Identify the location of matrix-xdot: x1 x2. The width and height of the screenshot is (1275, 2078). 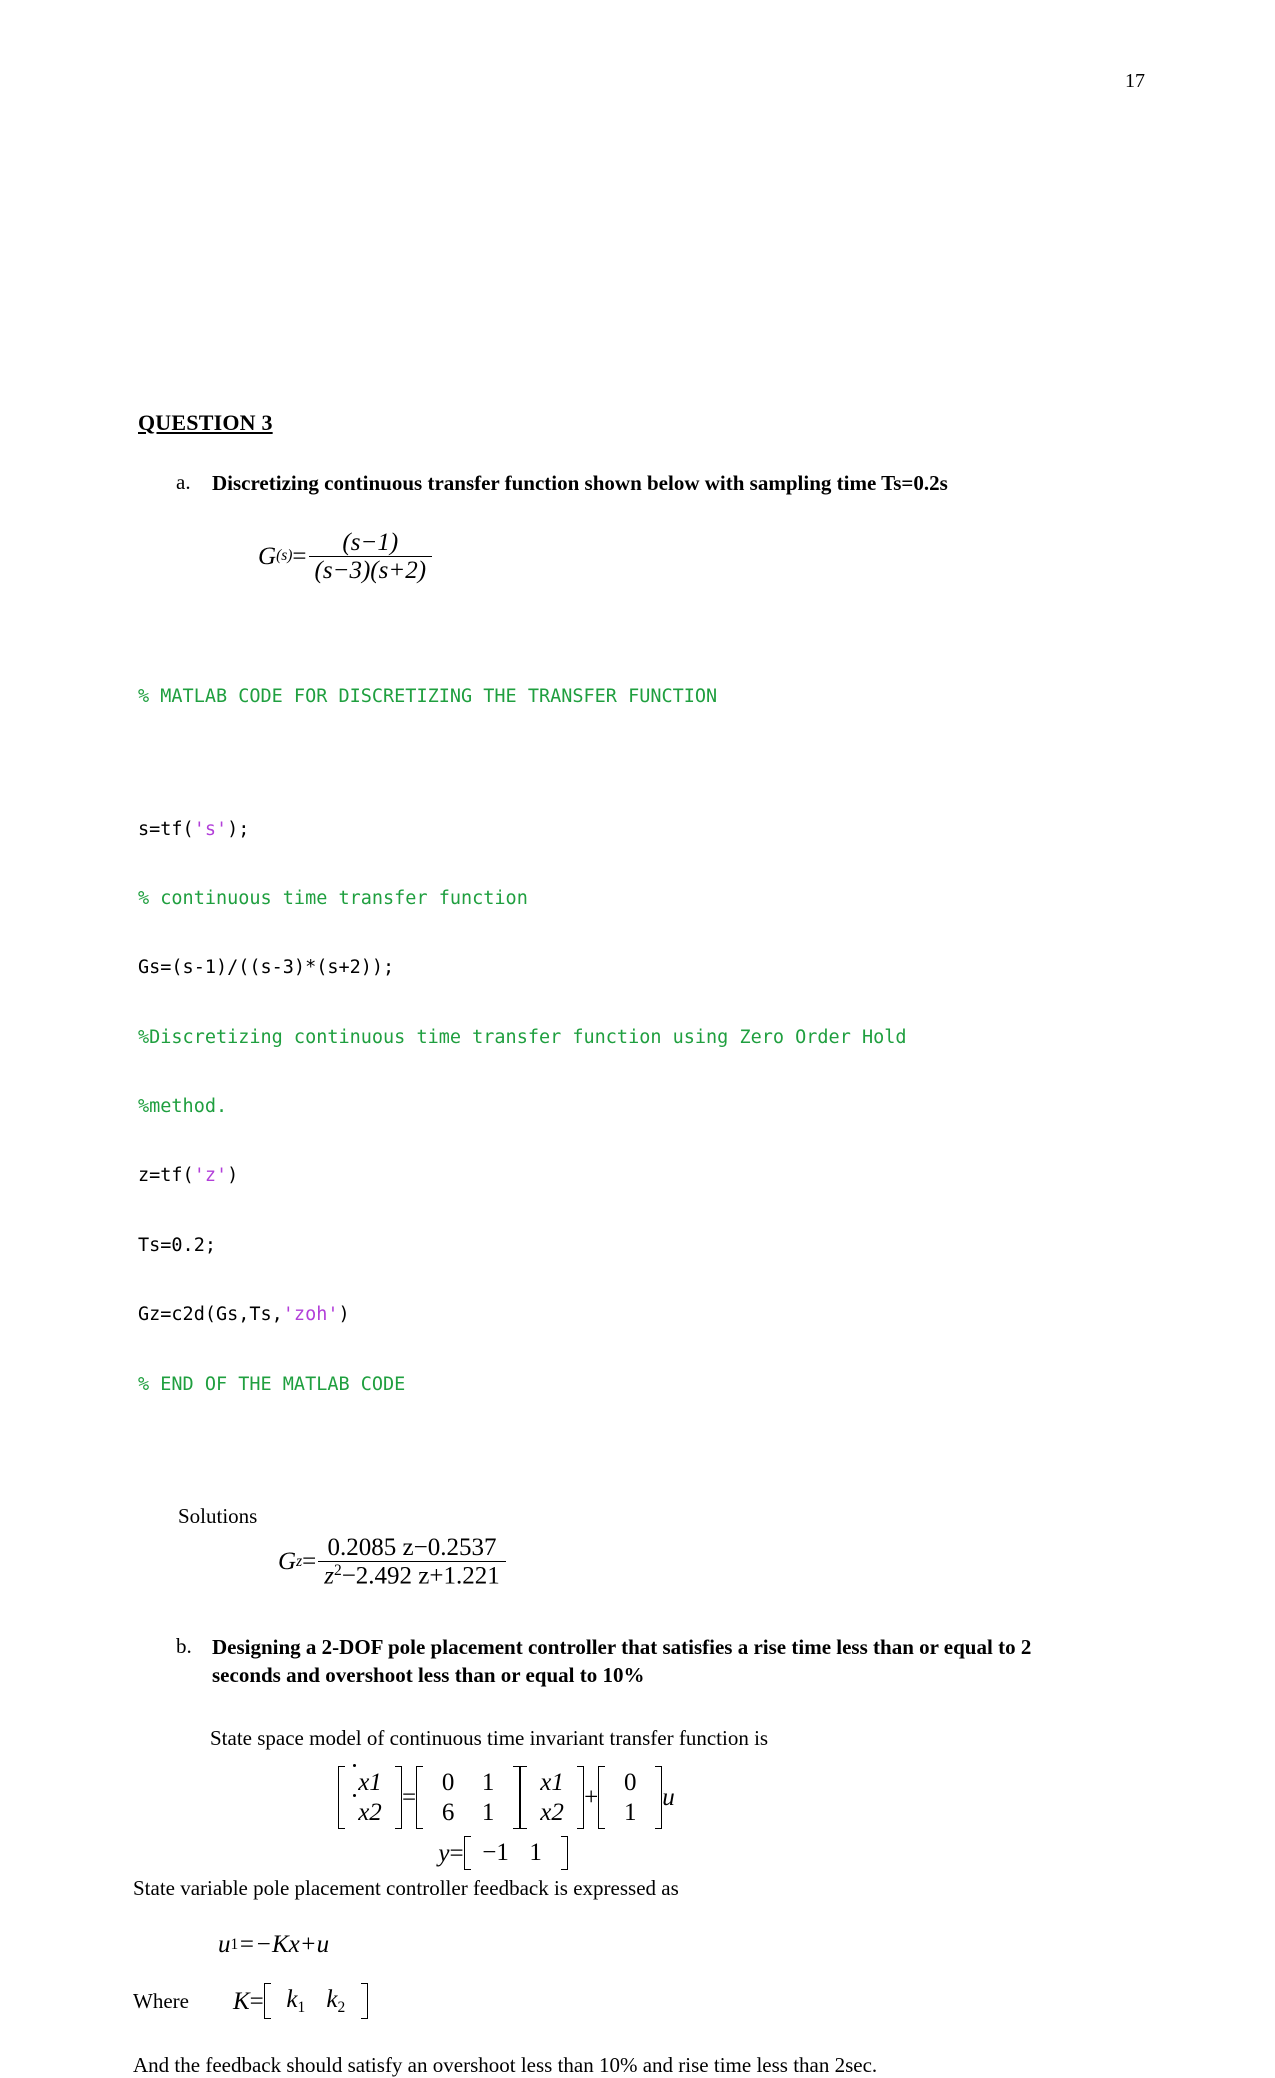
(370, 1797).